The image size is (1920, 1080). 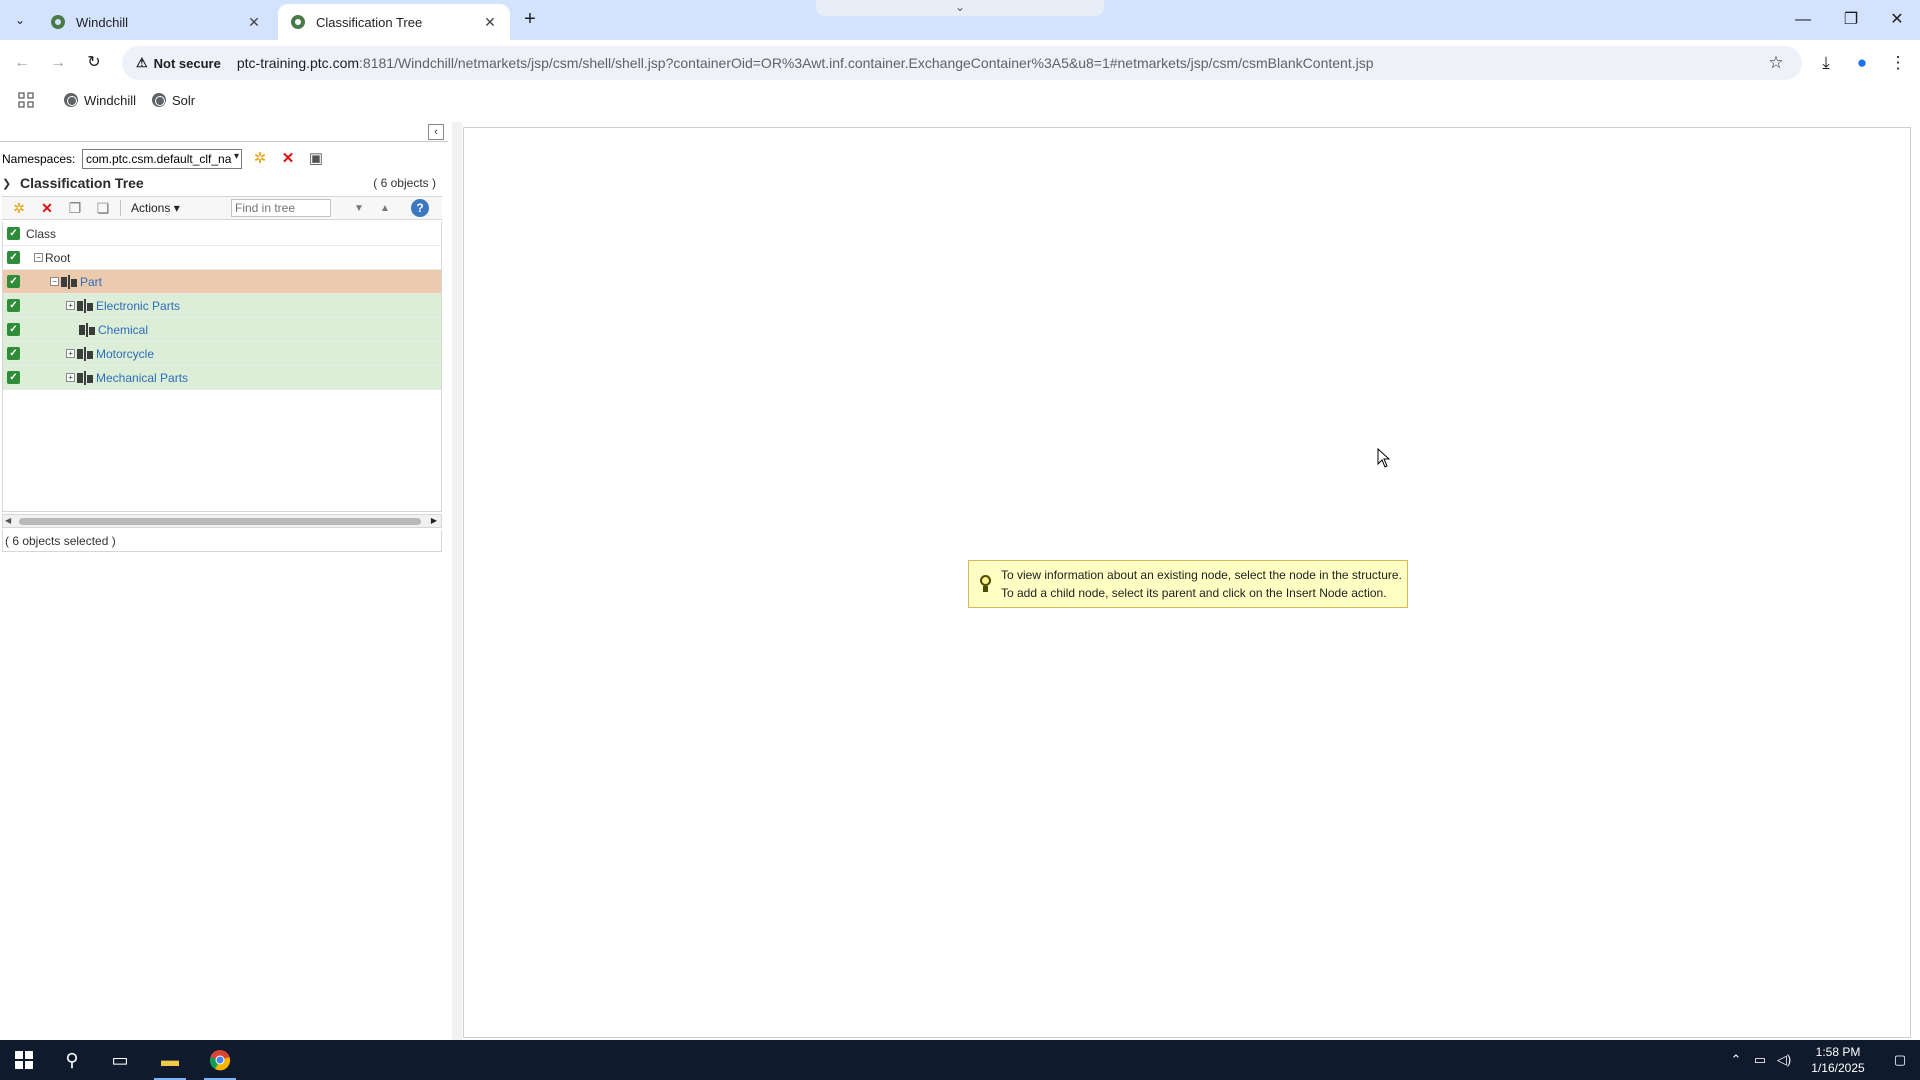 What do you see at coordinates (1838, 1060) in the screenshot?
I see `clock: 1:58 PM 1/16/2025` at bounding box center [1838, 1060].